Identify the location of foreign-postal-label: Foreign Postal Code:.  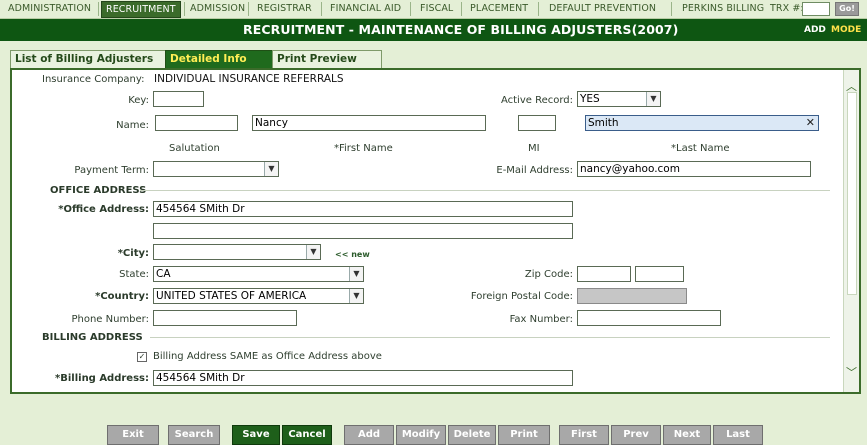
(521, 296).